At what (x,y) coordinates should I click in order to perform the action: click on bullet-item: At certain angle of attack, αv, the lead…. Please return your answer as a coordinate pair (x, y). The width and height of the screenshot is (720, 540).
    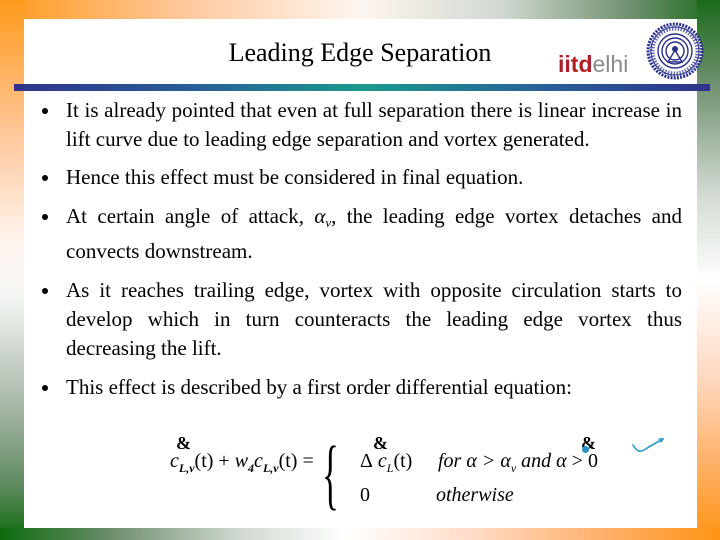
    Looking at the image, I should click on (361, 234).